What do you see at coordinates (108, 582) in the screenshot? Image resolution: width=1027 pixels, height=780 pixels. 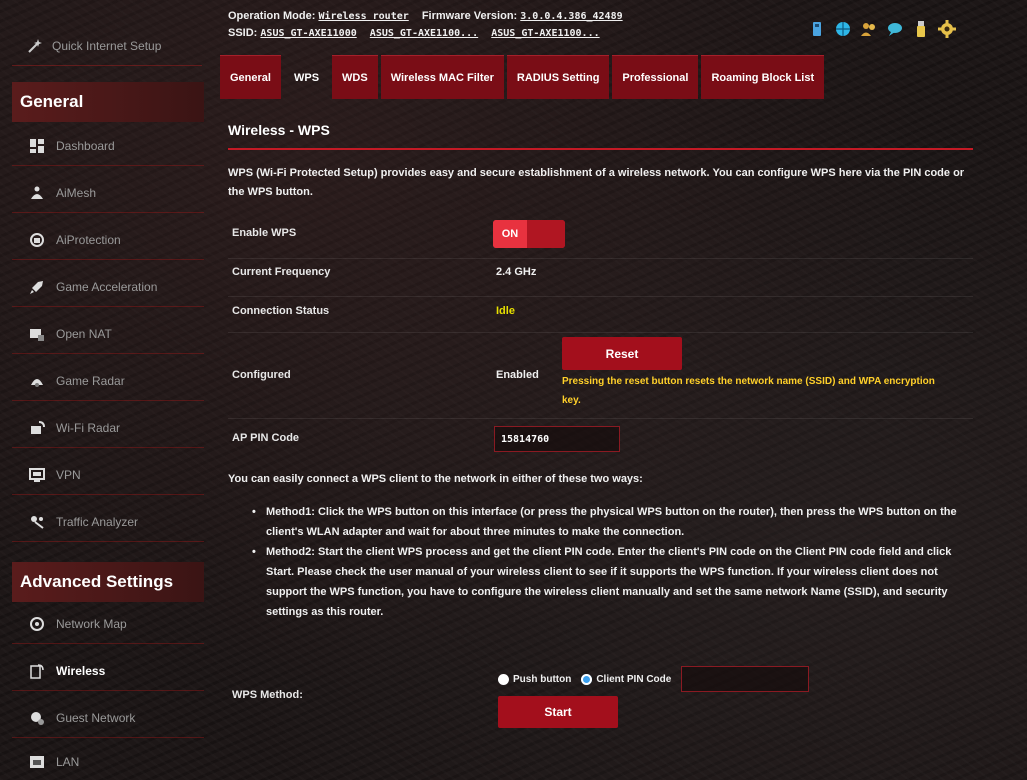 I see `advanced-settings-heading: Advanced Settings` at bounding box center [108, 582].